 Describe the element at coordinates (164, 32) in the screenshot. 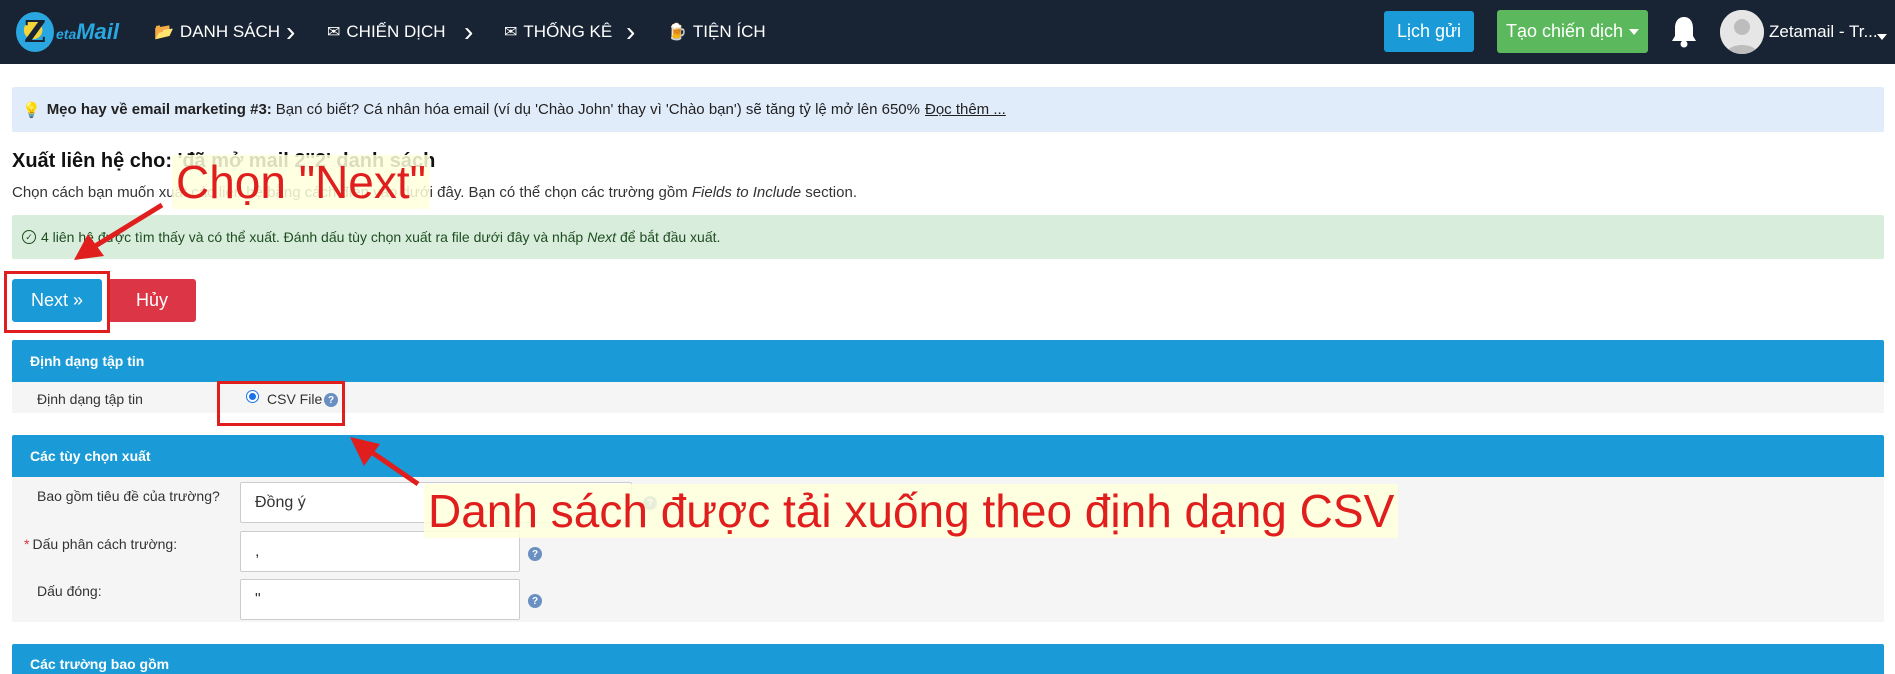

I see `folder-icon: 📂` at that location.